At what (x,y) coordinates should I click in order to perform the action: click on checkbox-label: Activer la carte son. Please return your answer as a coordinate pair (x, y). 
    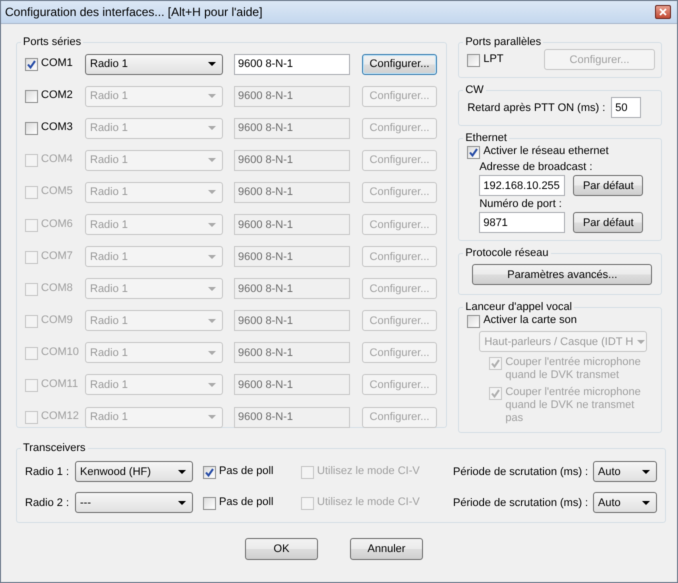
    Looking at the image, I should click on (530, 320).